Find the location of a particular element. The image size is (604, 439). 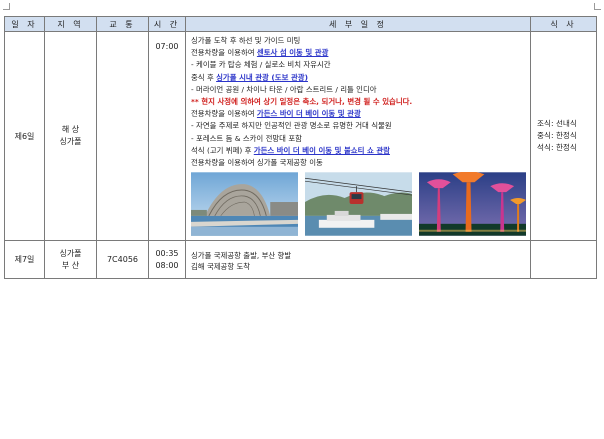

detail-text: 중식 후 is located at coordinates (204, 77).